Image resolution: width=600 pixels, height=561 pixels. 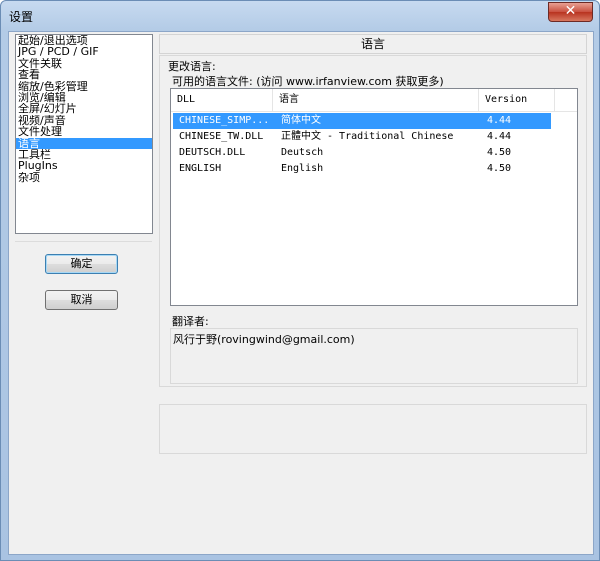 What do you see at coordinates (84, 154) in the screenshot?
I see `category-item-toolbar: 工具栏` at bounding box center [84, 154].